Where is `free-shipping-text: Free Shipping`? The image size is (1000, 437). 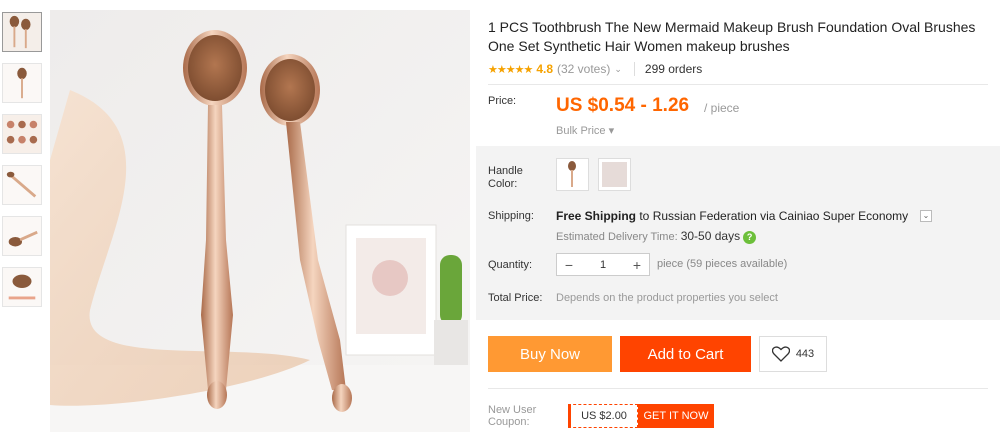 free-shipping-text: Free Shipping is located at coordinates (596, 216).